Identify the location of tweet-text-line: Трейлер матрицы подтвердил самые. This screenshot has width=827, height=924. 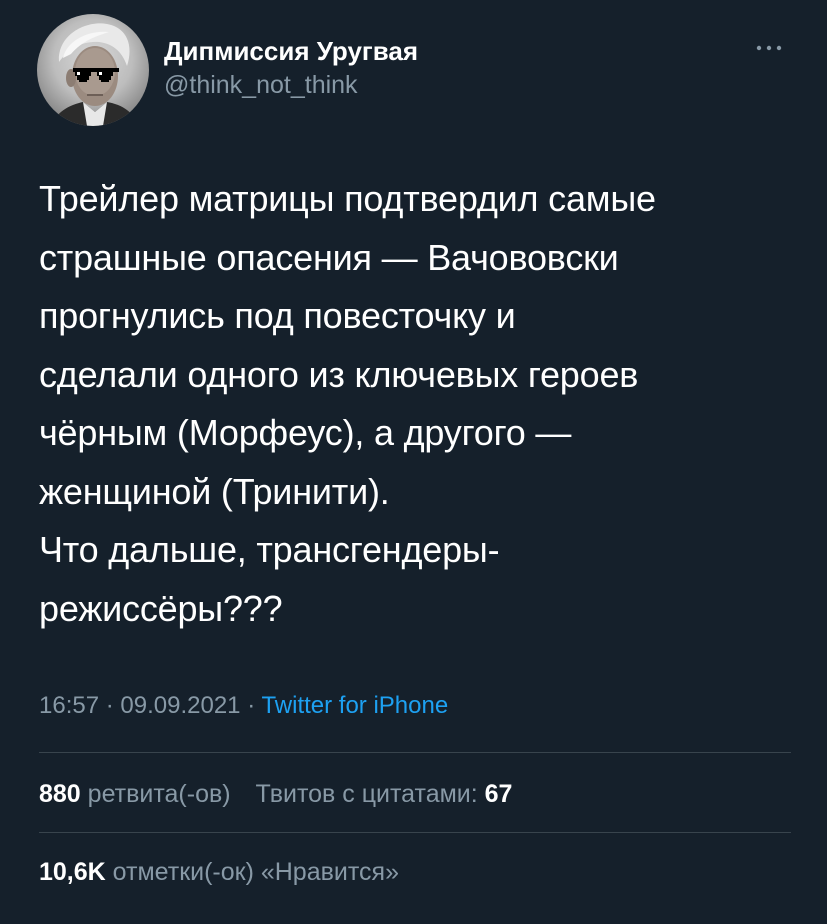
(347, 198).